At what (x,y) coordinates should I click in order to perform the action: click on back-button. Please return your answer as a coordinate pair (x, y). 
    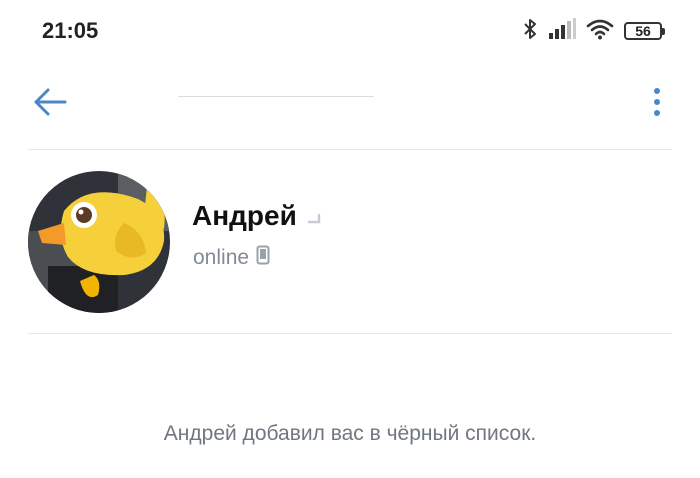
    Looking at the image, I should click on (50, 102).